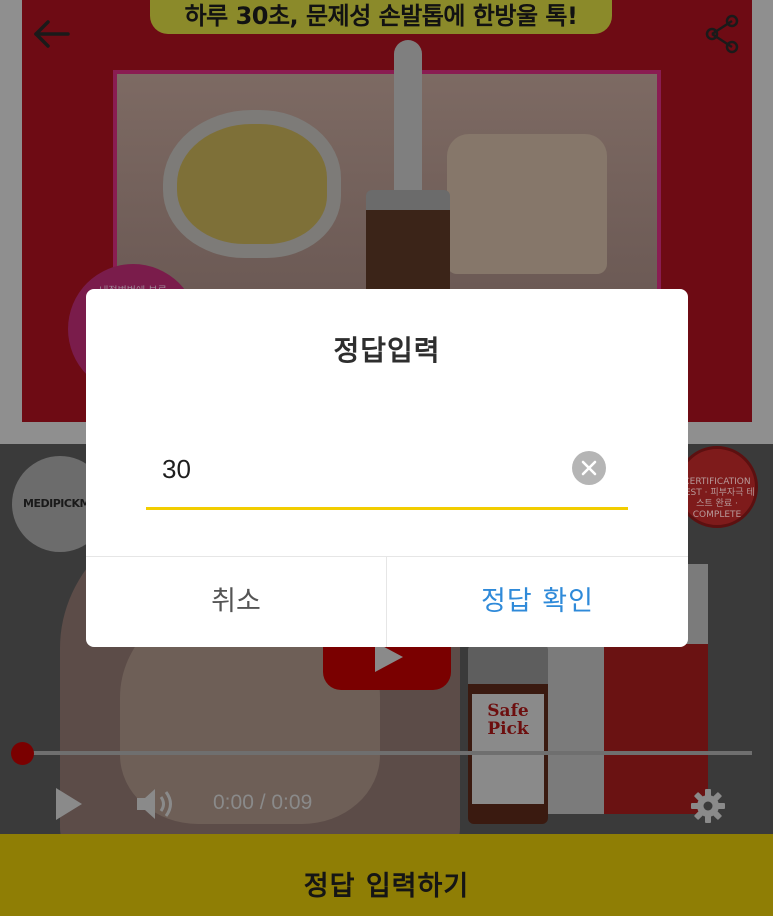 Image resolution: width=773 pixels, height=916 pixels. Describe the element at coordinates (387, 508) in the screenshot. I see `input-underline` at that location.